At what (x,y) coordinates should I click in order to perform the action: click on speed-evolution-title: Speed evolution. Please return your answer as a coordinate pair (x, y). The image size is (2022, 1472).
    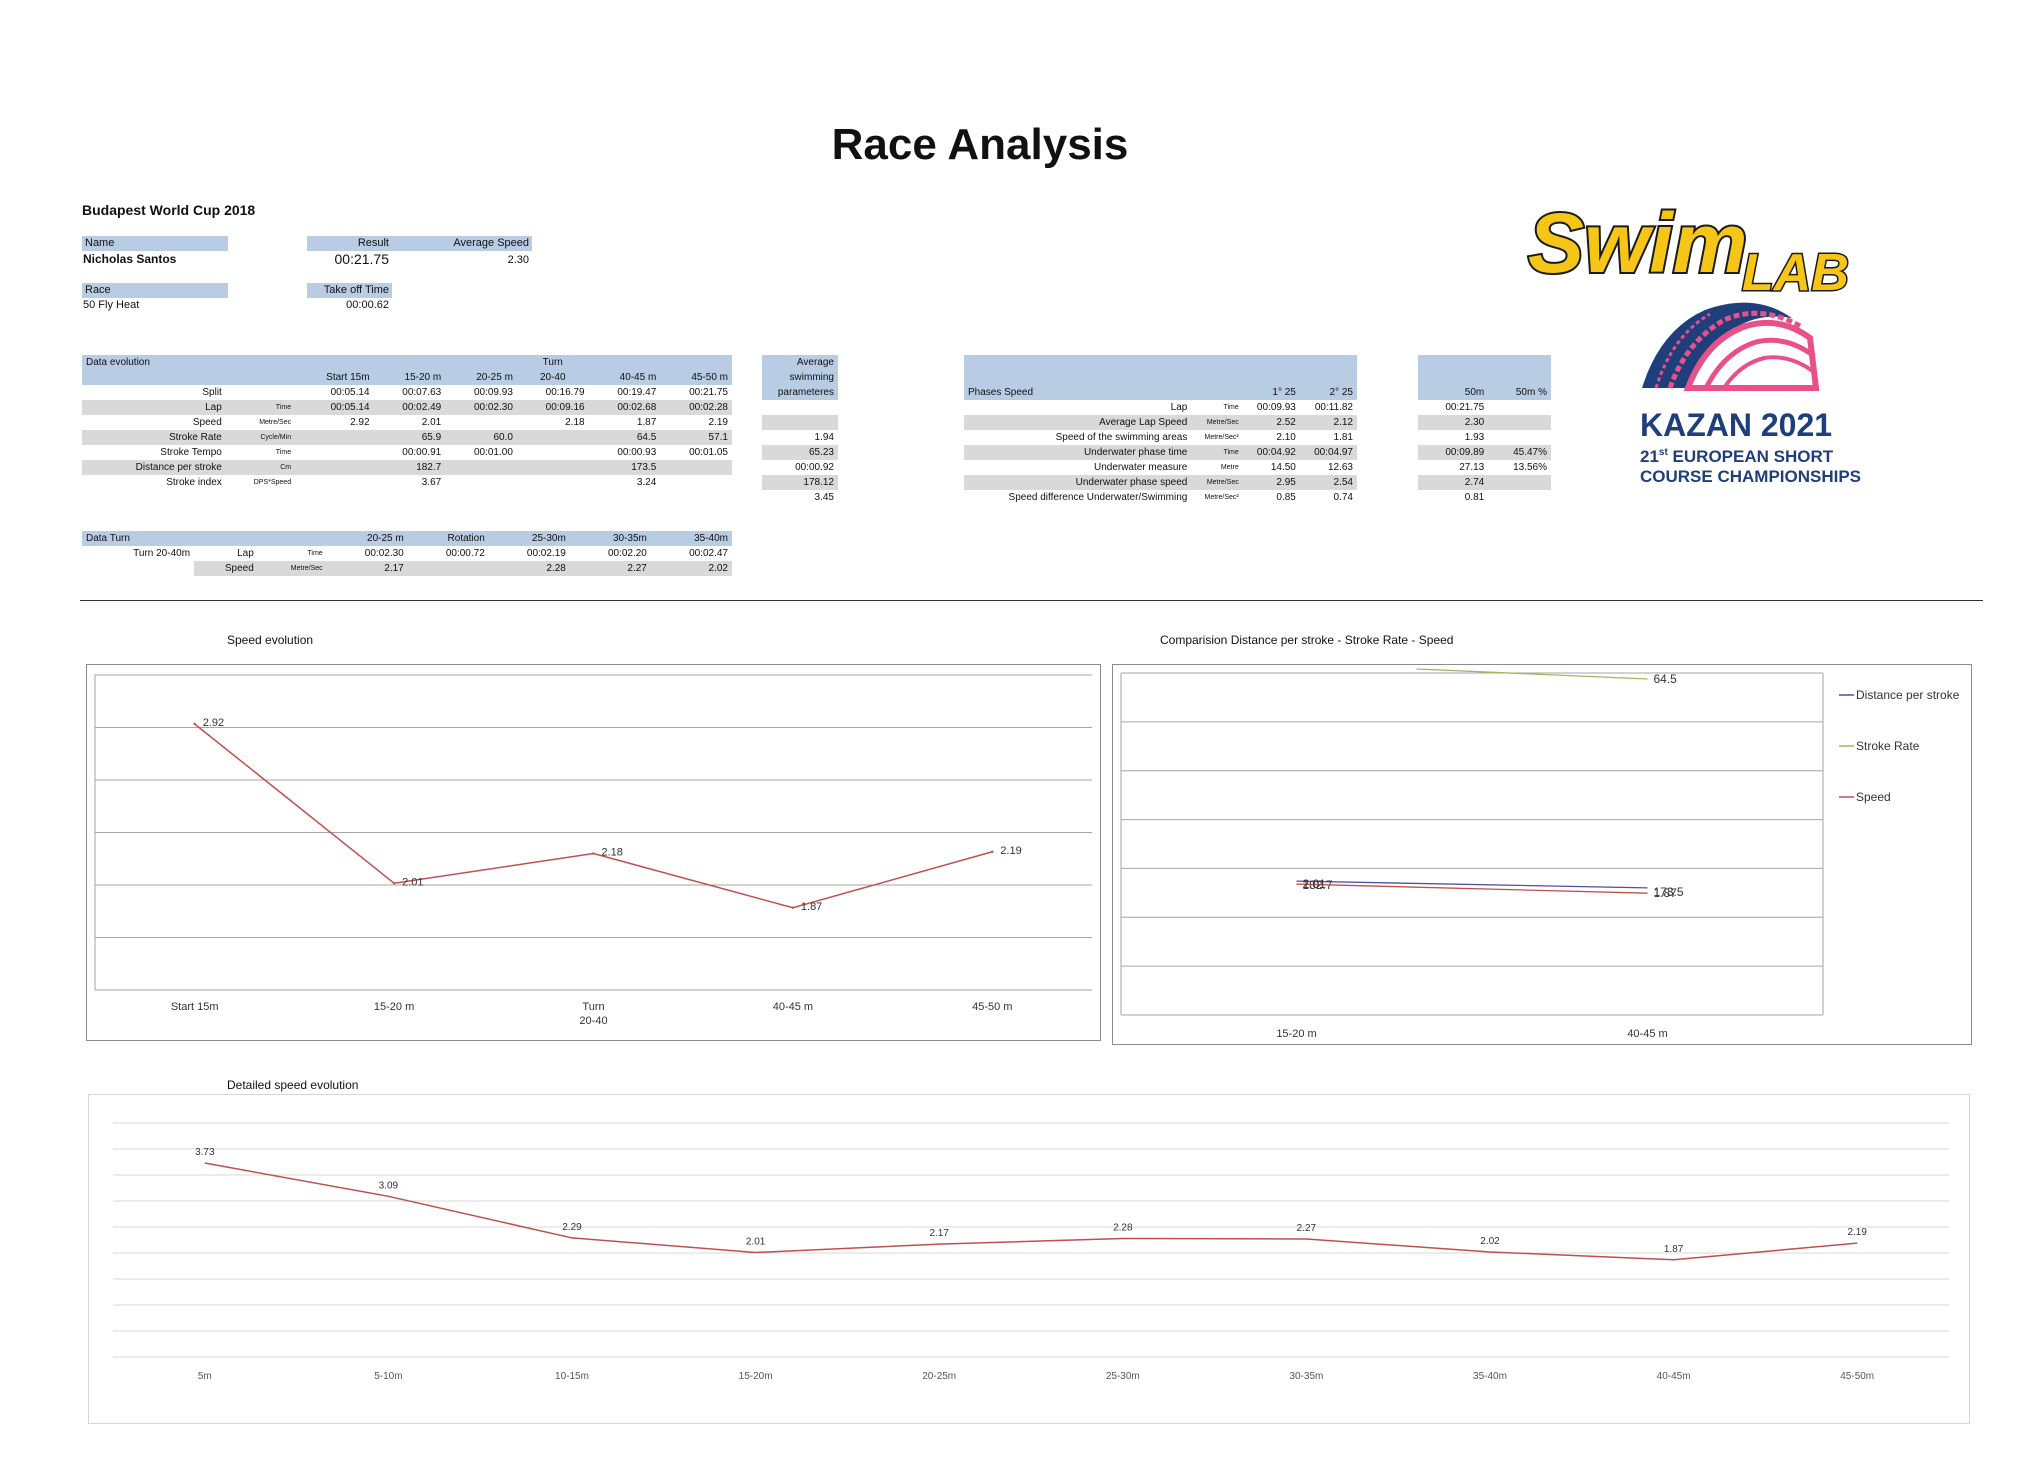
    Looking at the image, I should click on (270, 640).